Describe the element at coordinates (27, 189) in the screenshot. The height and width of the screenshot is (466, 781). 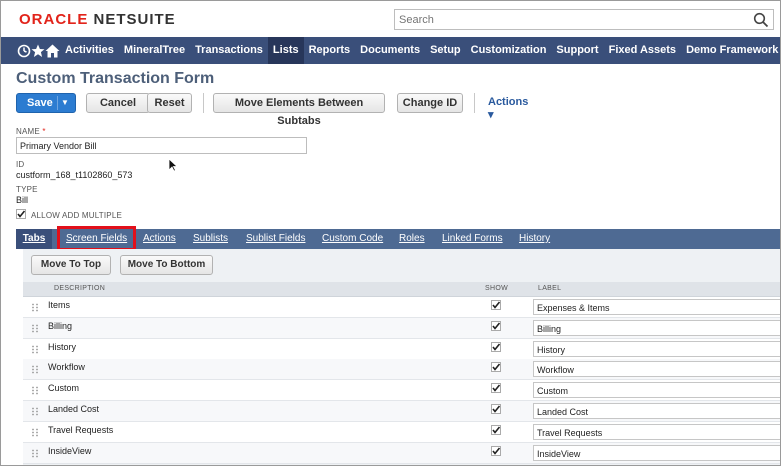
I see `type-field-label: TYPE` at that location.